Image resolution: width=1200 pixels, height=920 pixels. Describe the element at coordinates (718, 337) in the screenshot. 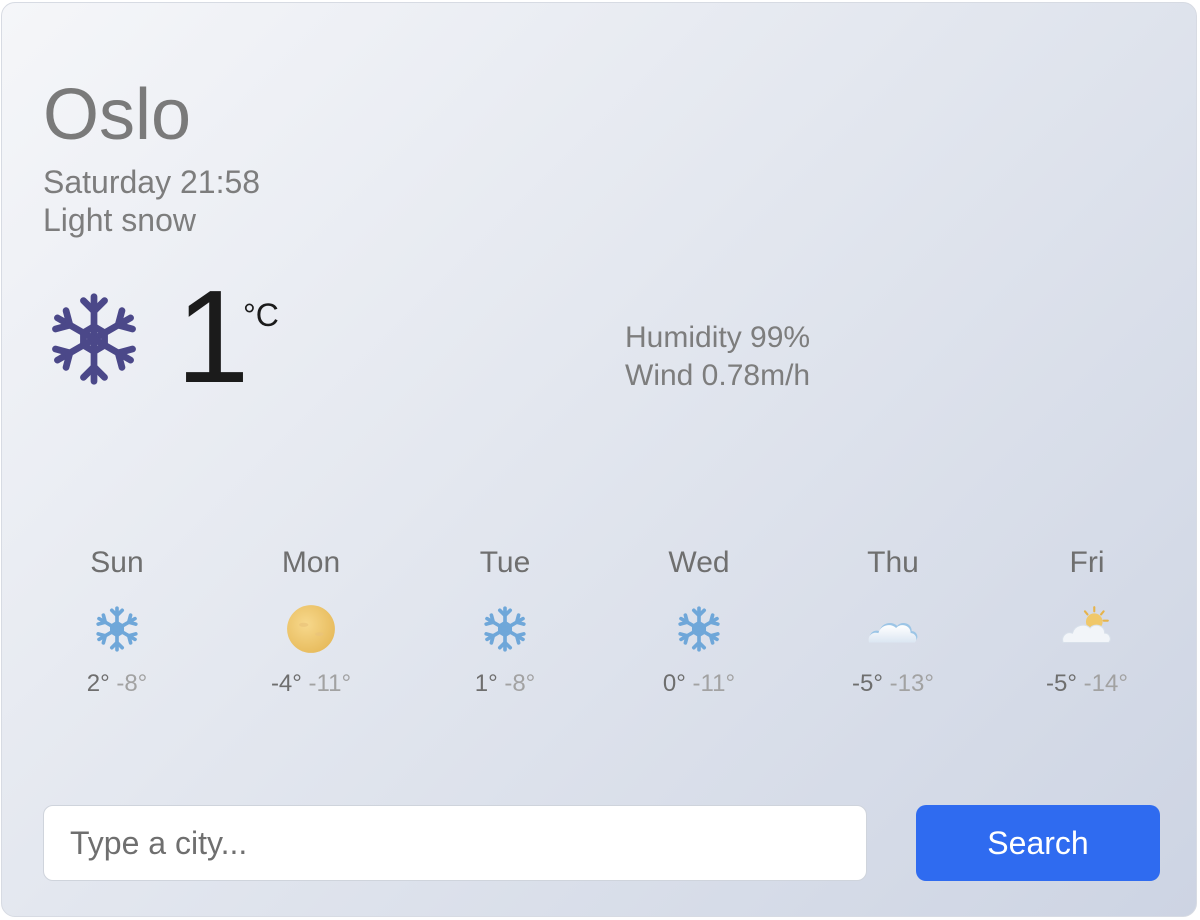

I see `humidity-text: Humidity 99%` at that location.